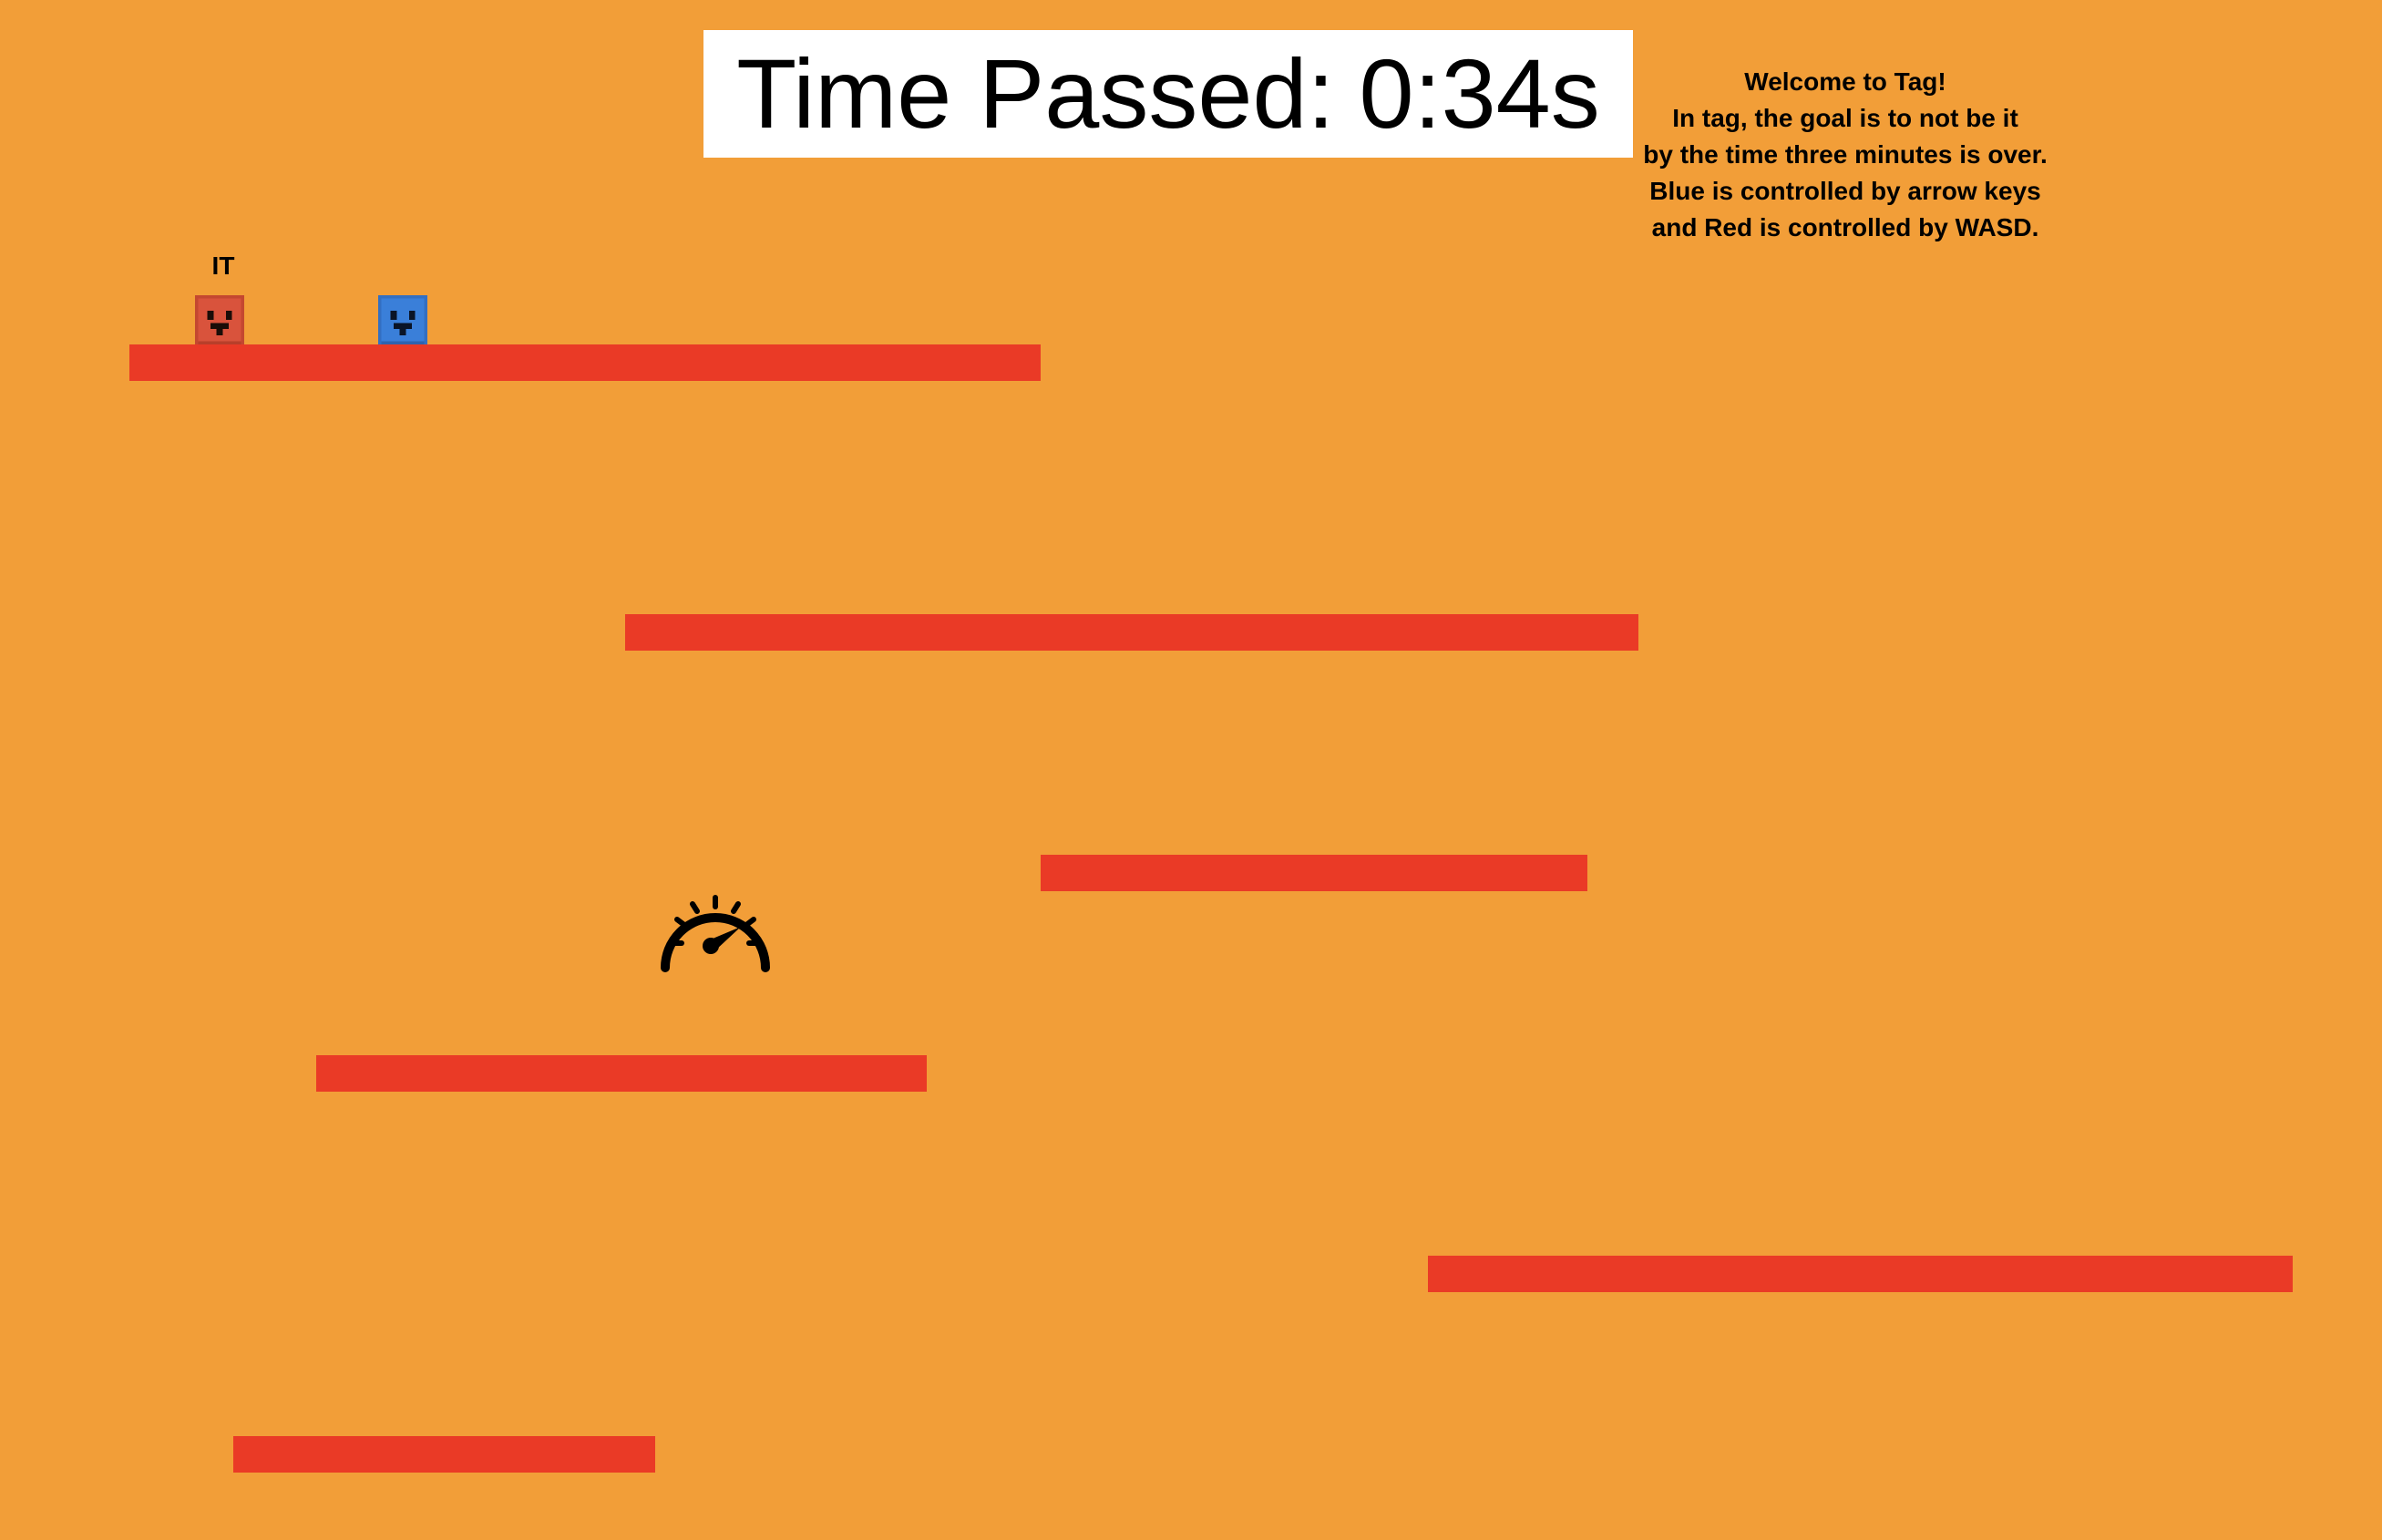  I want to click on red-player-face-icon, so click(219, 319).